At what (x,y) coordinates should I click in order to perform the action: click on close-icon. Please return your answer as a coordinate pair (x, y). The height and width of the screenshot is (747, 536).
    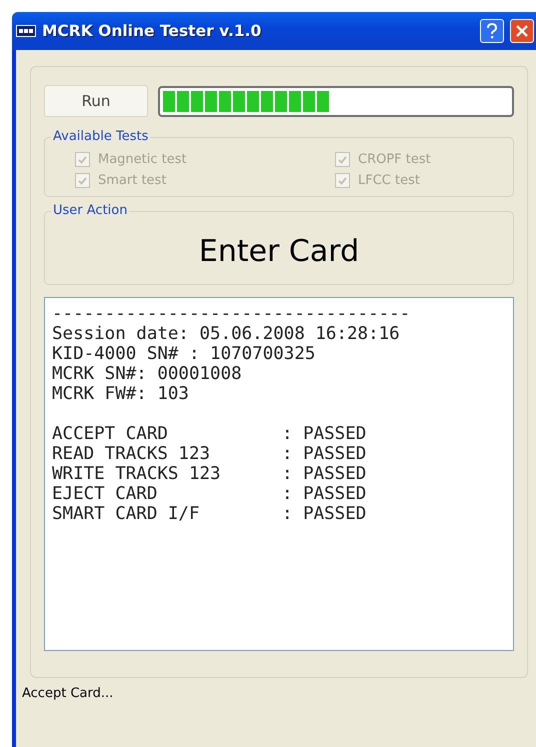
    Looking at the image, I should click on (522, 31).